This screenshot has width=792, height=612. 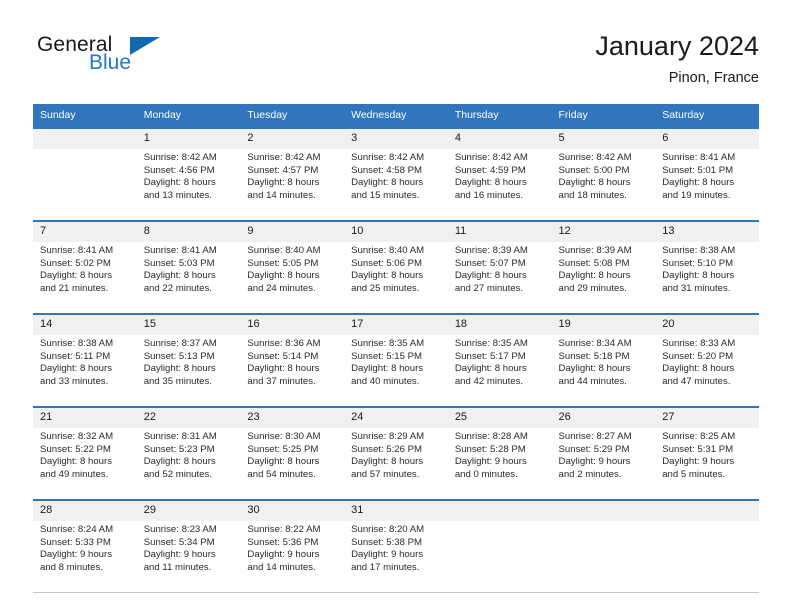 What do you see at coordinates (85, 232) in the screenshot?
I see `day-number-7: 7` at bounding box center [85, 232].